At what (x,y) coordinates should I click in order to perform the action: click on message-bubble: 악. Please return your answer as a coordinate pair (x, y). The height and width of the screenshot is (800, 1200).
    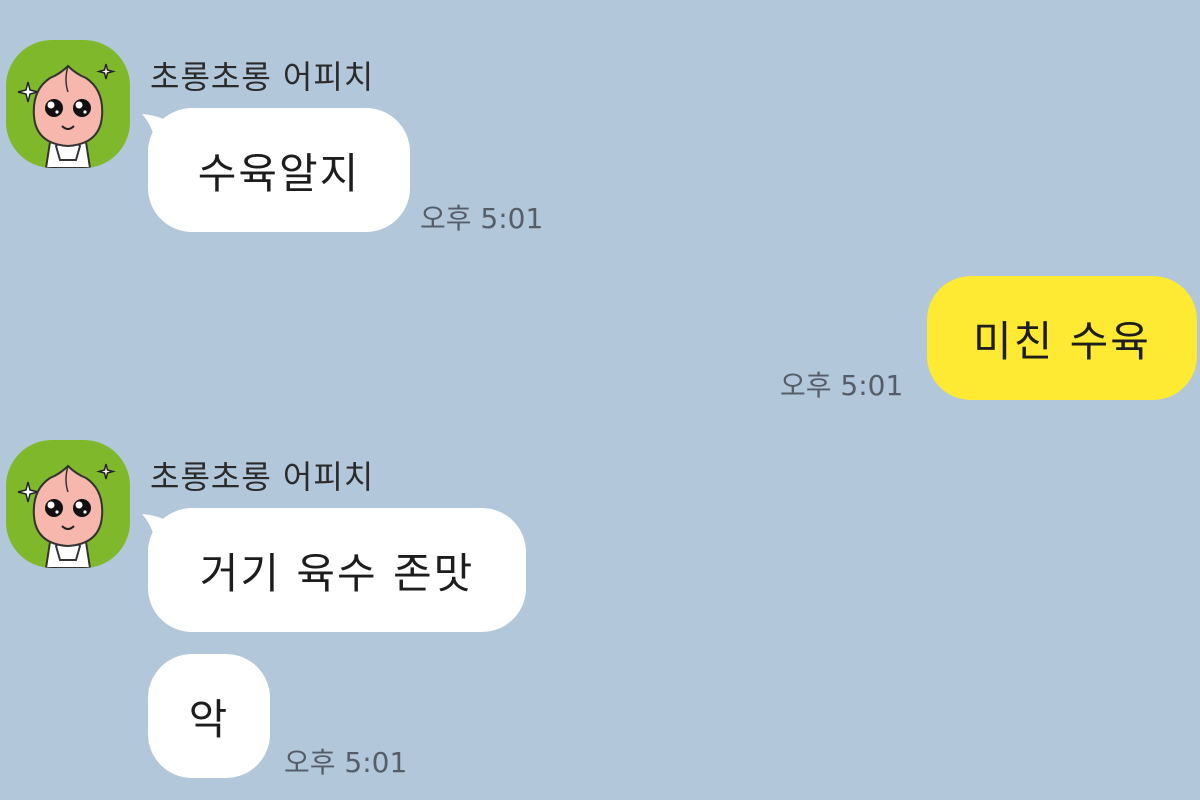
    Looking at the image, I should click on (209, 716).